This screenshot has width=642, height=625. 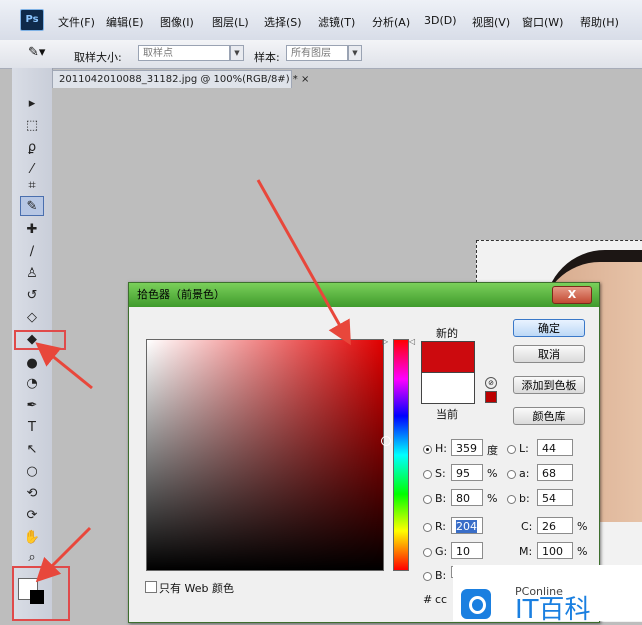 I want to click on m-field: 100, so click(x=555, y=550).